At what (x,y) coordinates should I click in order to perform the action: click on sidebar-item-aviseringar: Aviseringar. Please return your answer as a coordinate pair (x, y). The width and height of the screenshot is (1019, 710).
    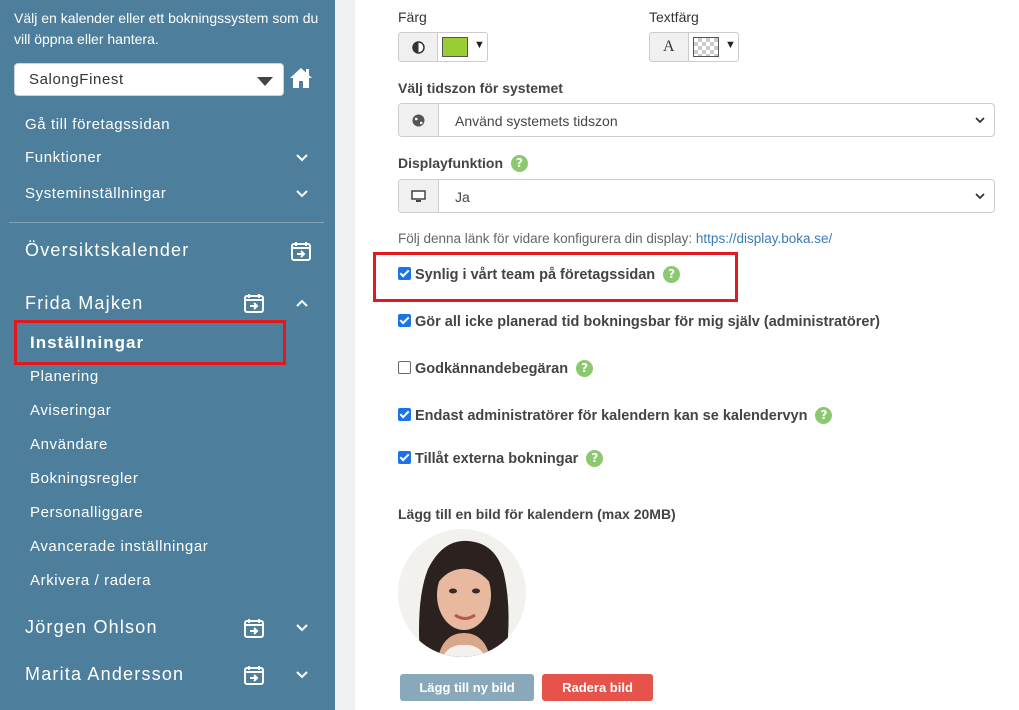
    Looking at the image, I should click on (70, 410).